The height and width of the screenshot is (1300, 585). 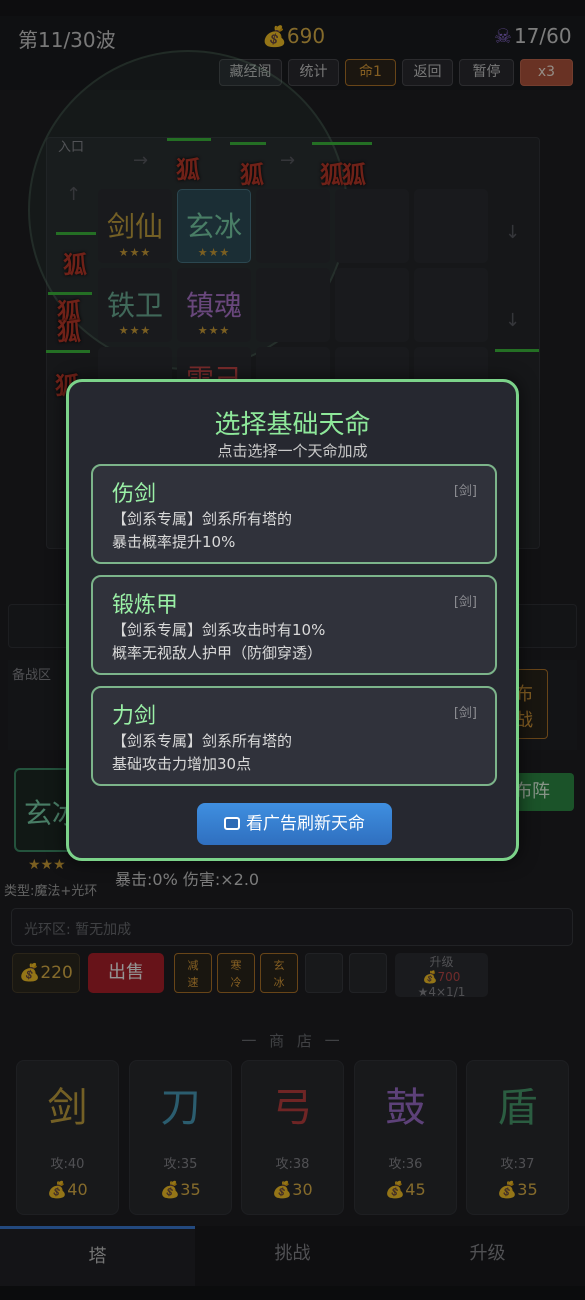 What do you see at coordinates (219, 630) in the screenshot?
I see `fate-description-line: 【剑系专属】剑系攻击时有10%` at bounding box center [219, 630].